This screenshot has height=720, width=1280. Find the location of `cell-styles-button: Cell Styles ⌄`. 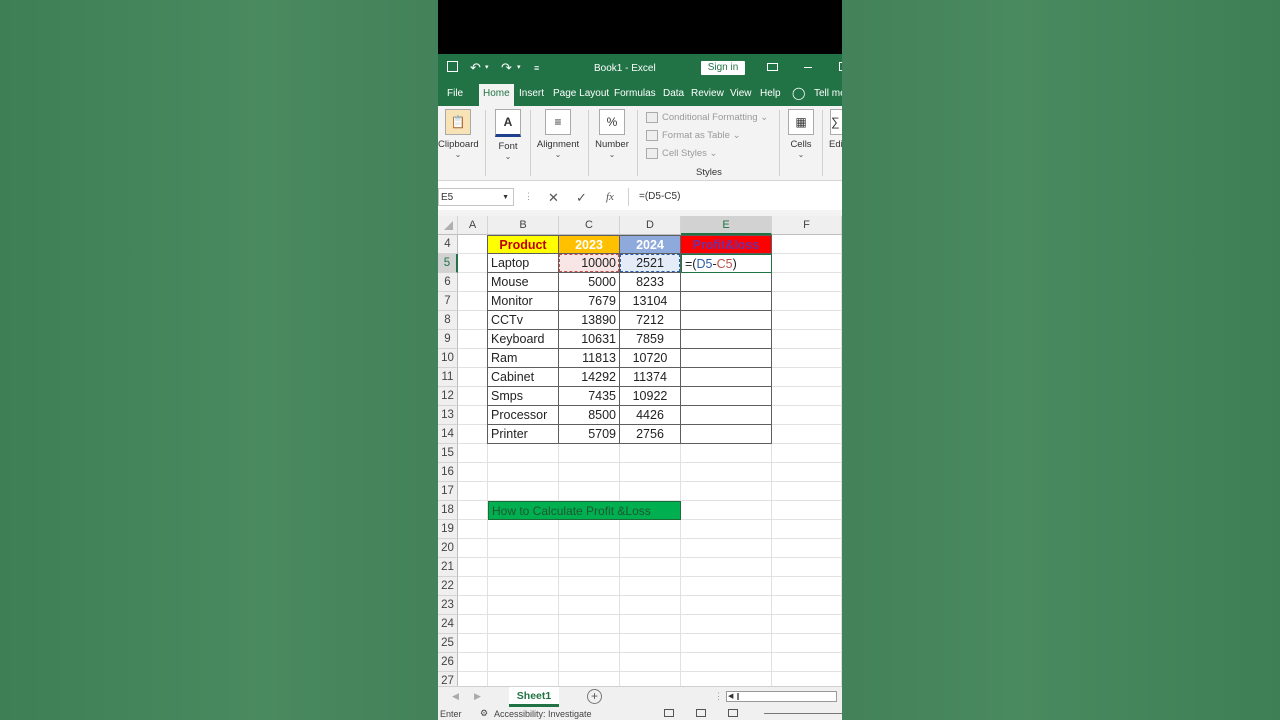

cell-styles-button: Cell Styles ⌄ is located at coordinates (681, 153).